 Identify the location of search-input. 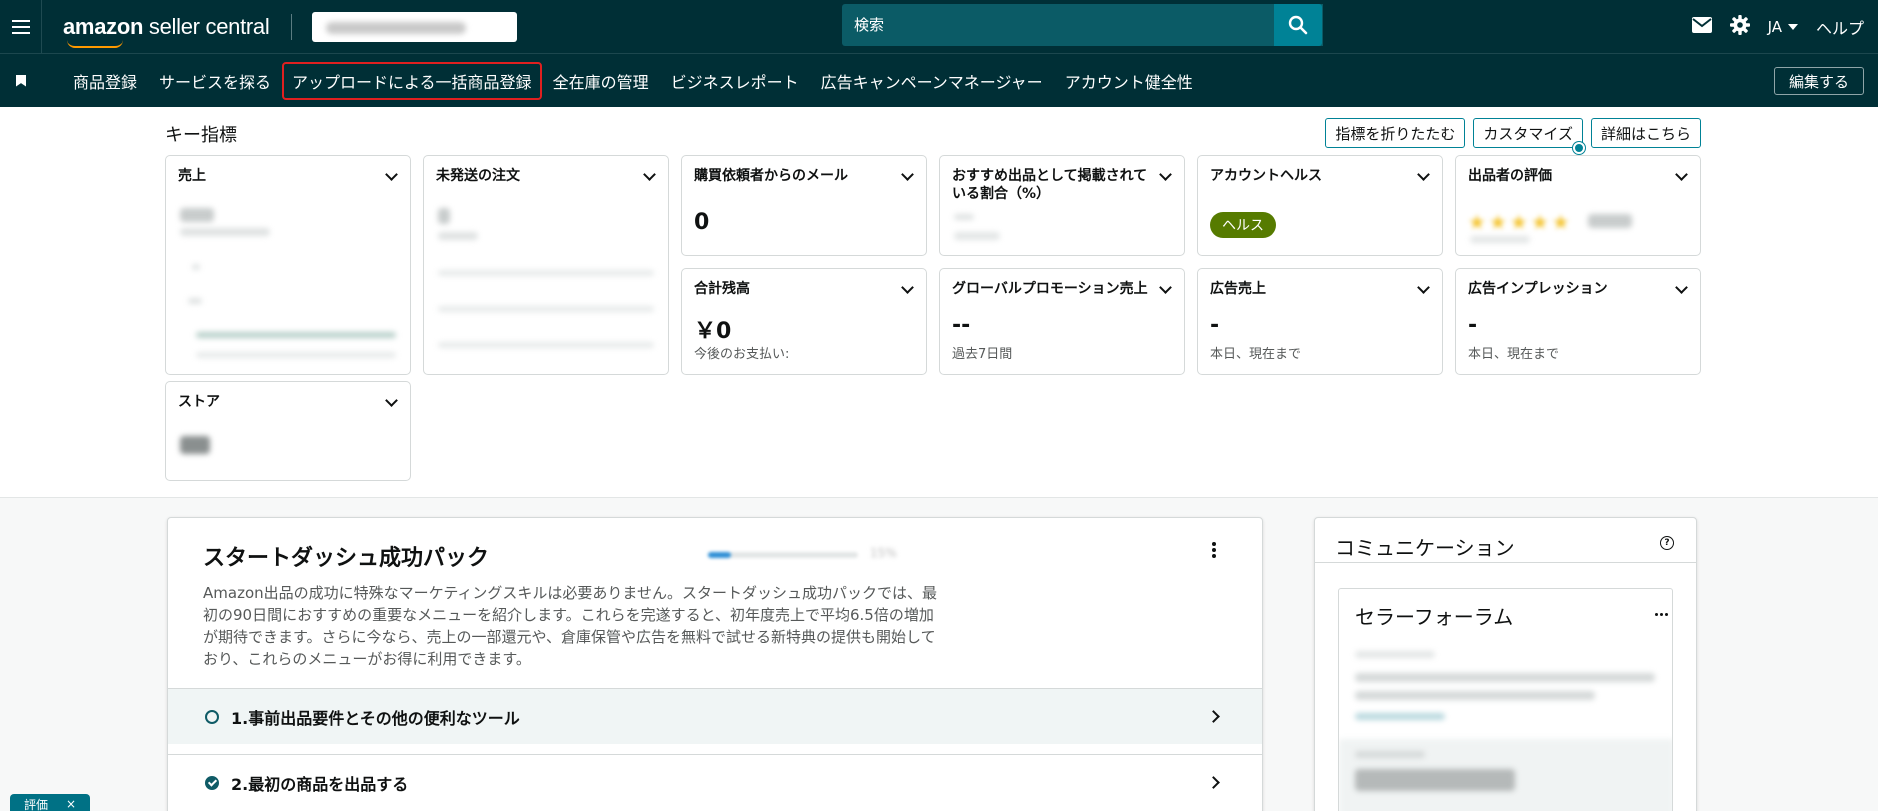
(1082, 25).